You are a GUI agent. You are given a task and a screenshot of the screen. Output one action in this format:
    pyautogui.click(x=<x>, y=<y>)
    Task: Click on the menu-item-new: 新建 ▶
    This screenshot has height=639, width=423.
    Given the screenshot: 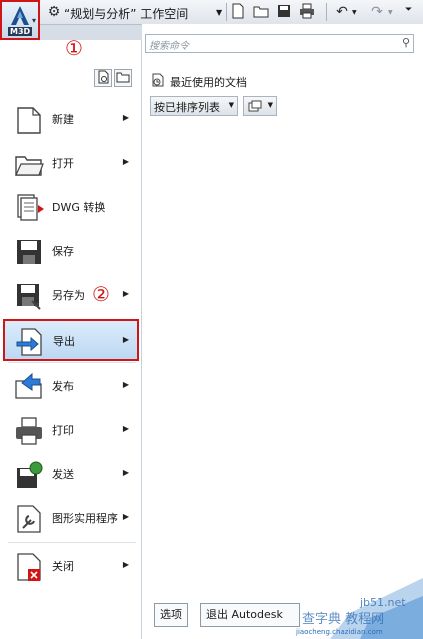 What is the action you would take?
    pyautogui.click(x=70, y=120)
    